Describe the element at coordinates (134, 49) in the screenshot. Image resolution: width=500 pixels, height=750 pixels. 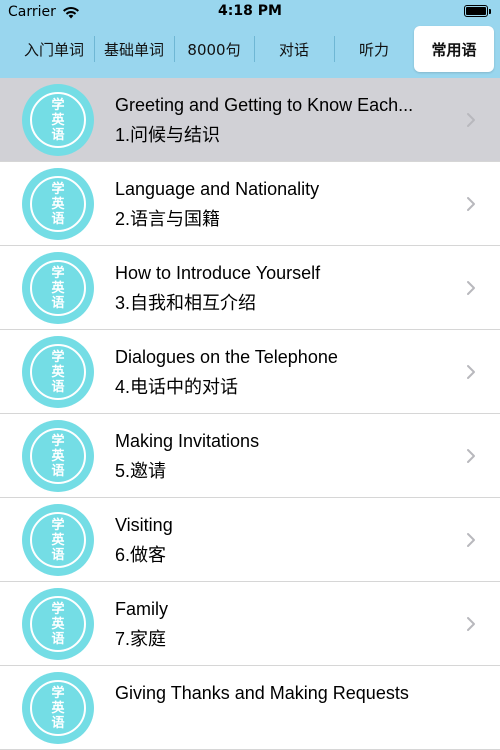
I see `tab-basic-words: 基础单词` at that location.